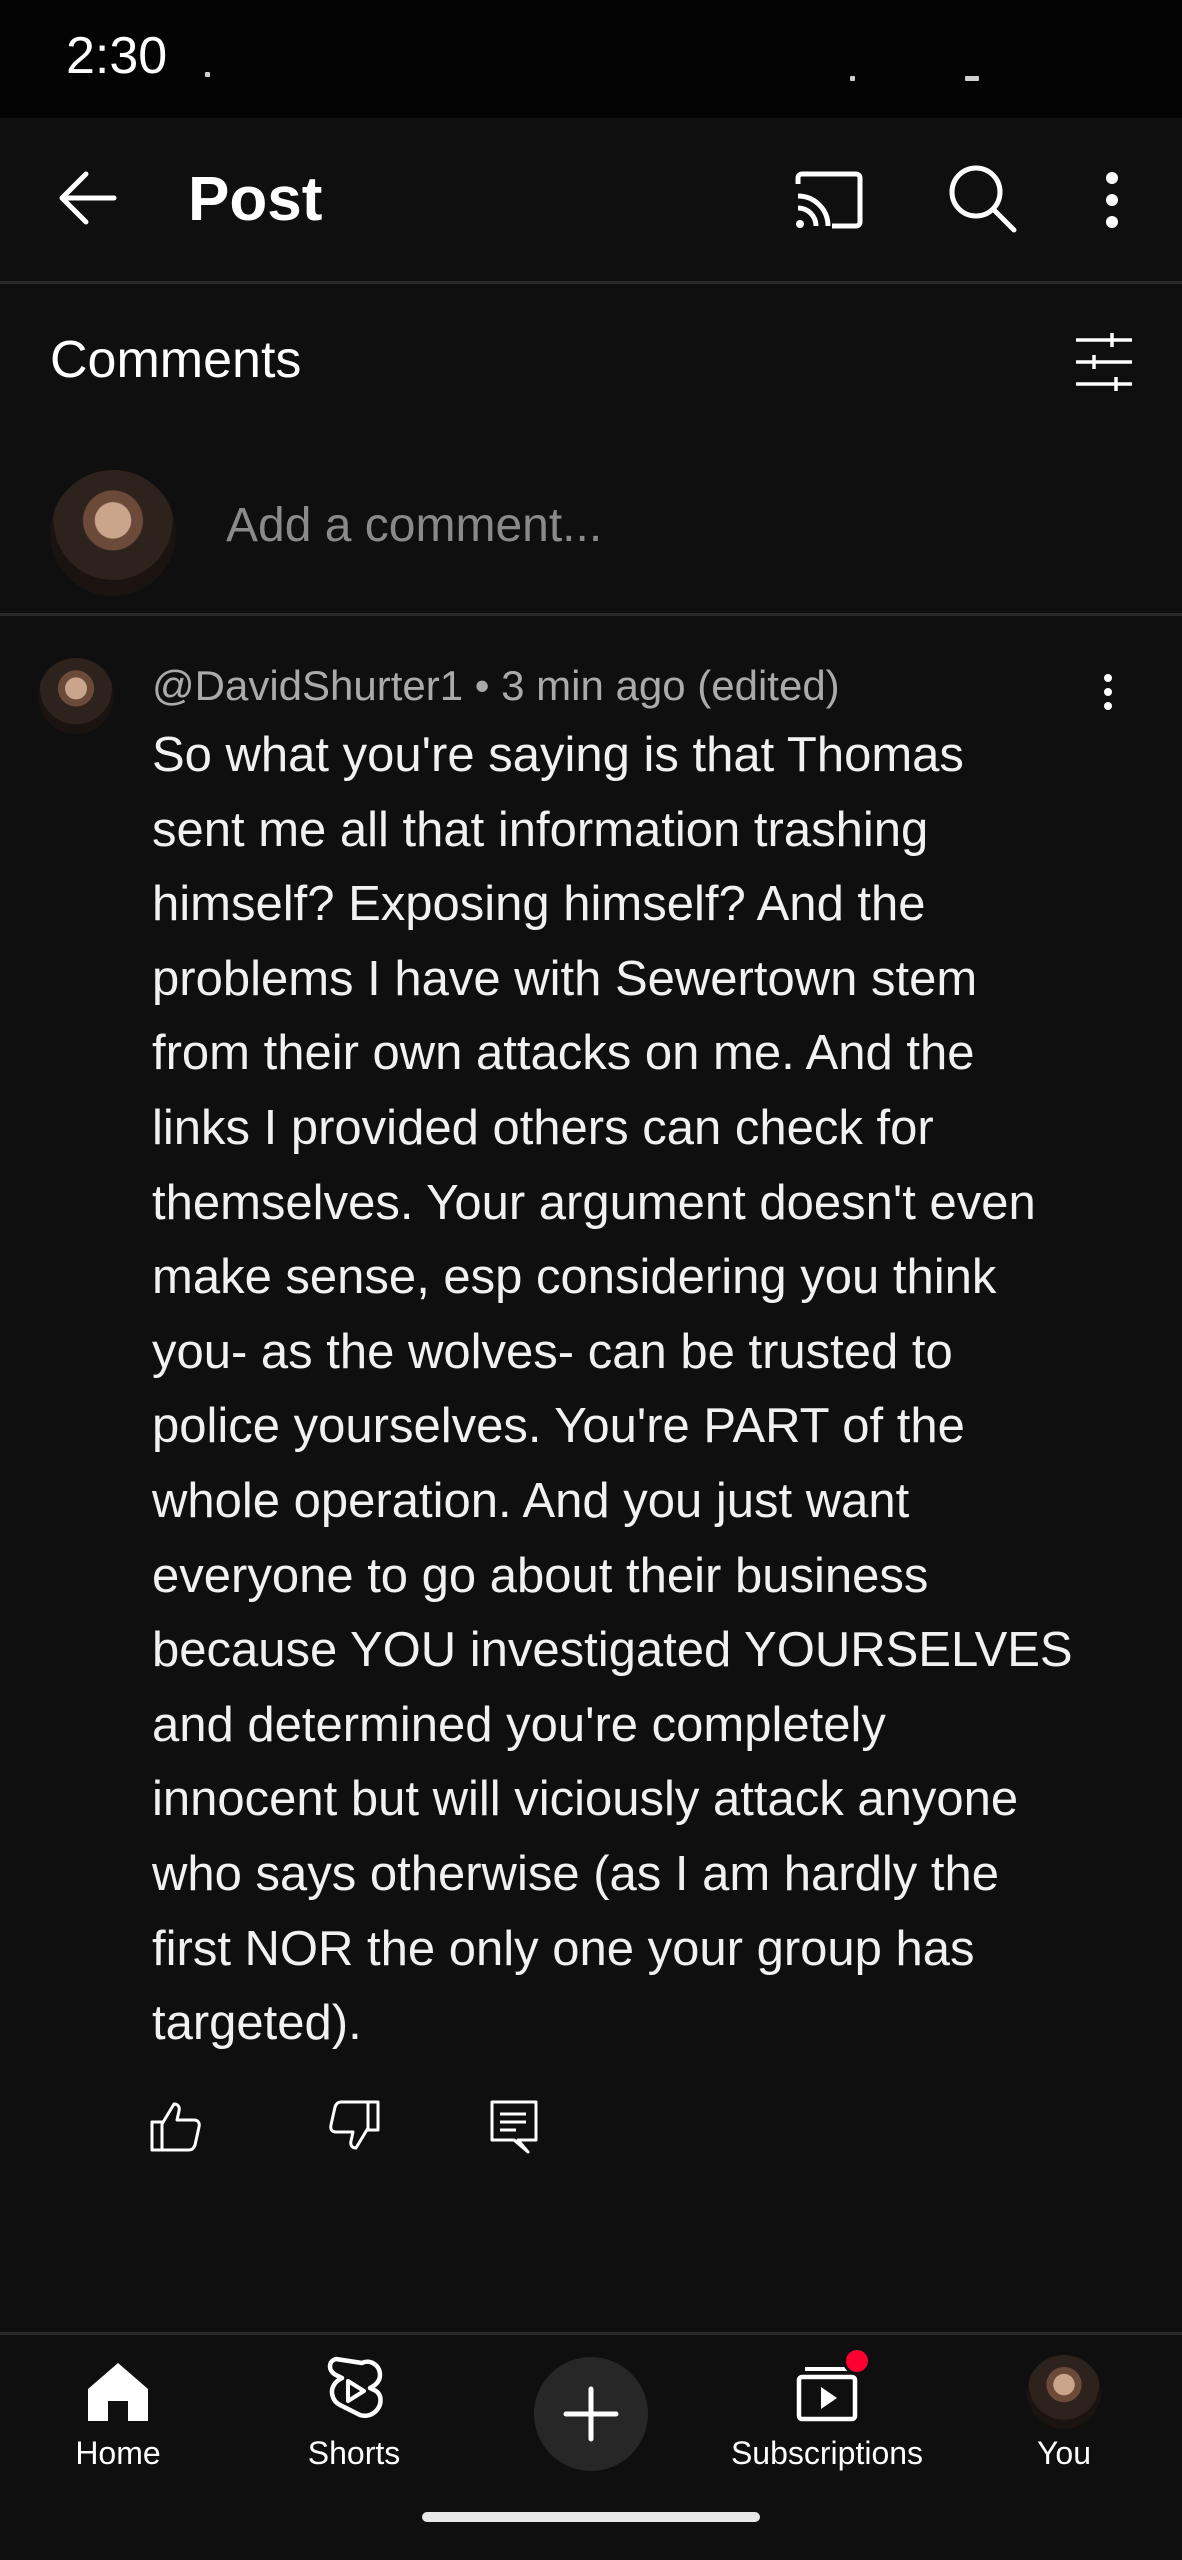 The height and width of the screenshot is (2560, 1182). I want to click on comment-line: first NOR the only one your group has, so click(563, 1948).